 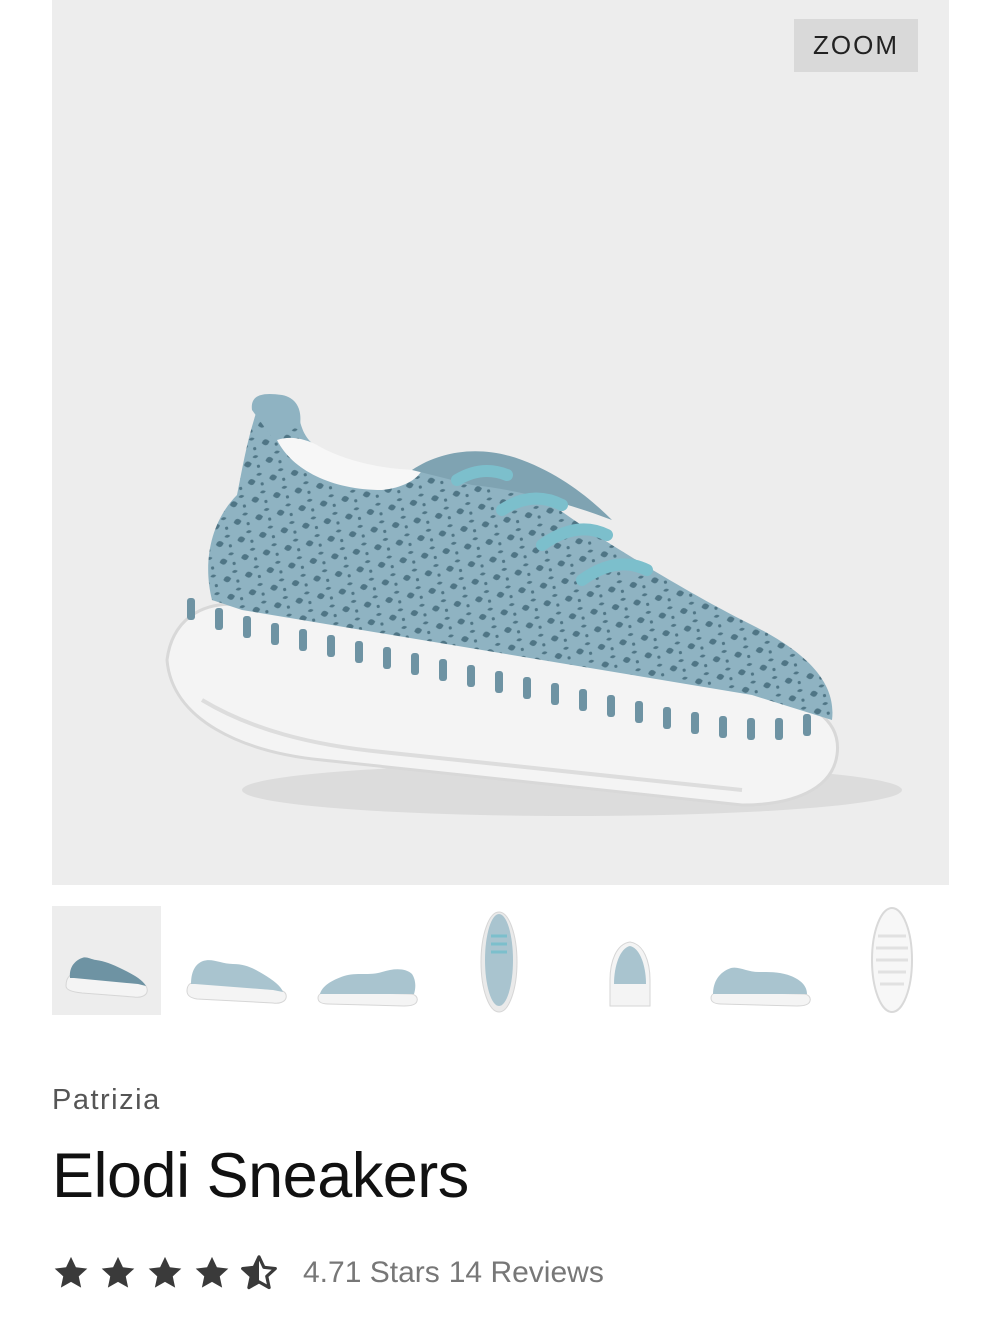 What do you see at coordinates (106, 1100) in the screenshot?
I see `brand-name: Patrizia` at bounding box center [106, 1100].